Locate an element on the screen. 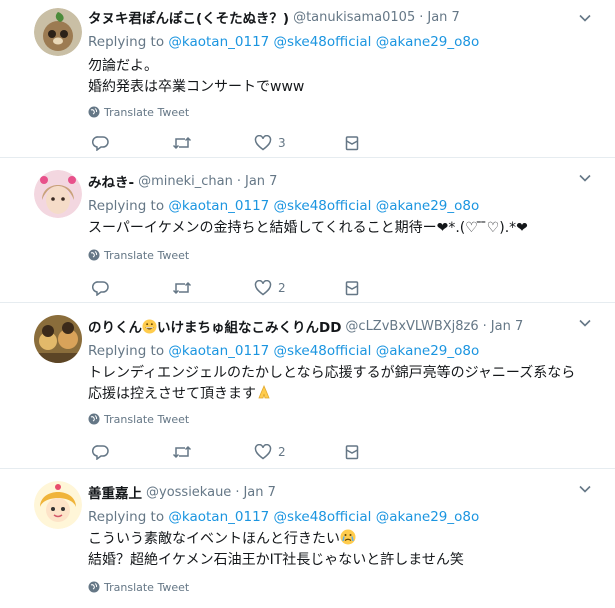 The image size is (615, 608). tweet-header: タヌキ君ぽんぽこ(くそたぬき？) @tanukisama0105 · Jan 7 is located at coordinates (341, 17).